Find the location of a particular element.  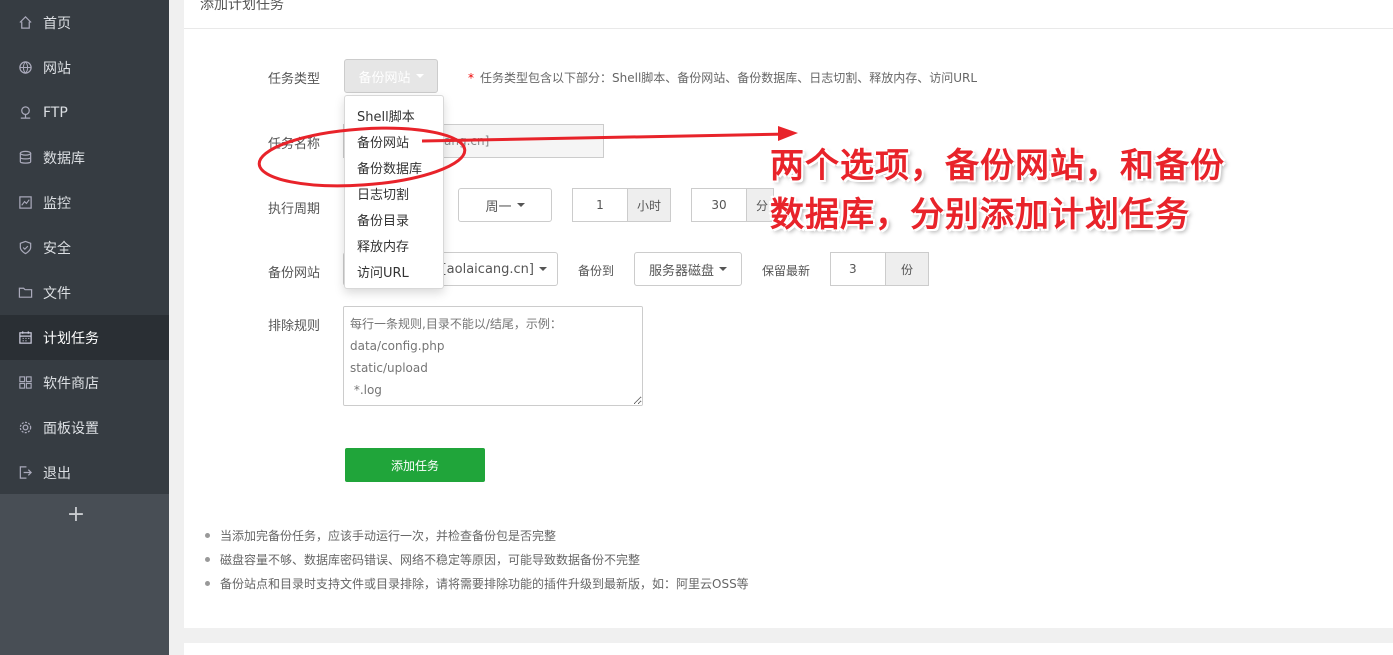

monitor-icon is located at coordinates (25, 203).